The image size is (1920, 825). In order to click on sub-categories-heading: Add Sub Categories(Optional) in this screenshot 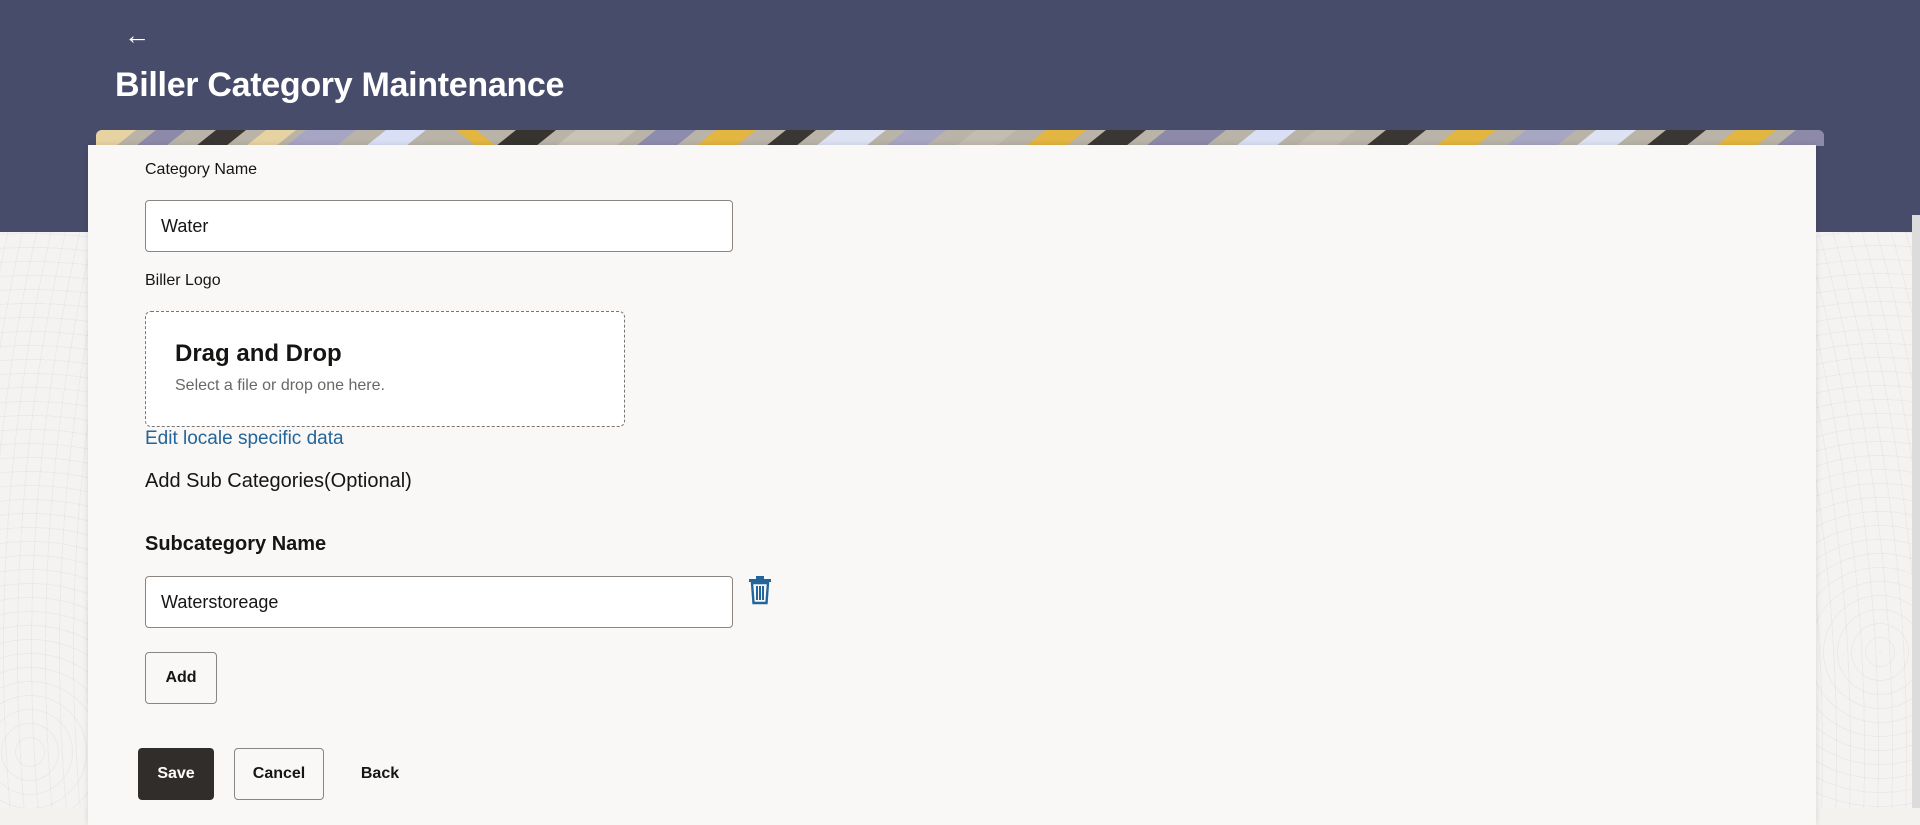, I will do `click(278, 481)`.